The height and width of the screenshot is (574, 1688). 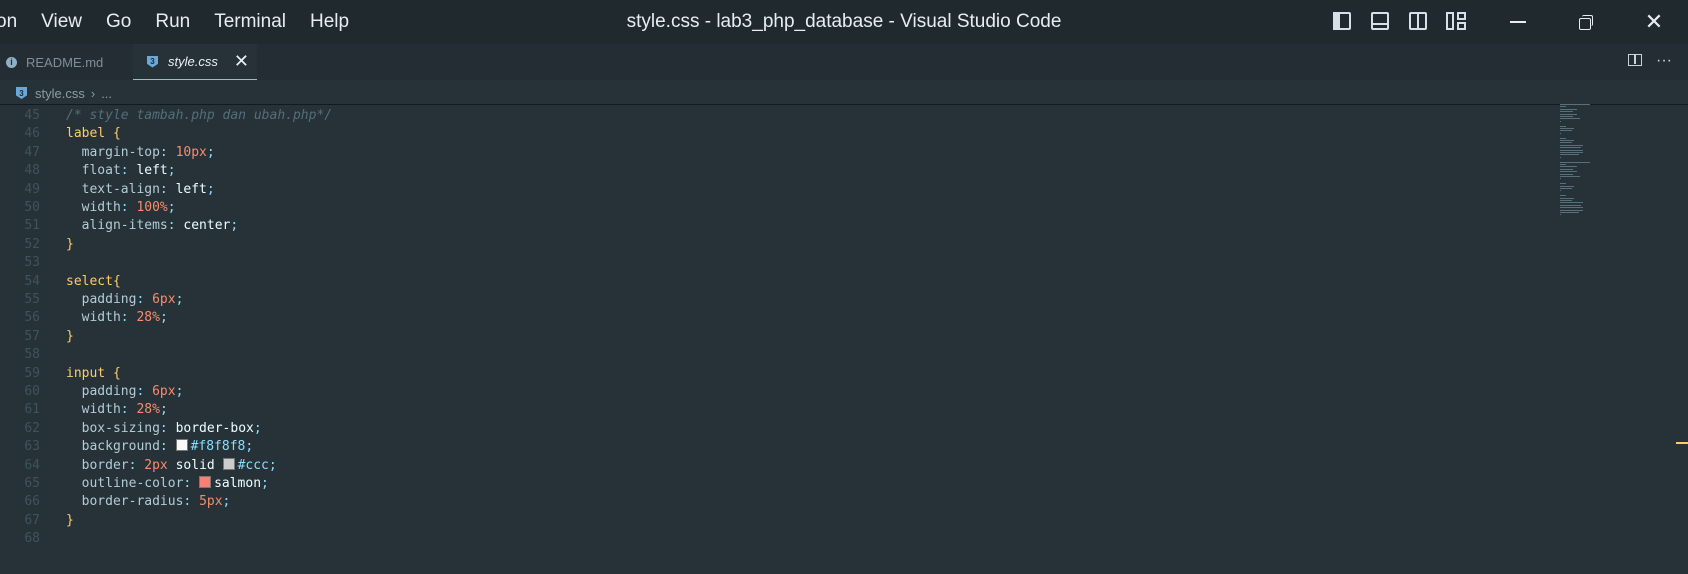 What do you see at coordinates (93, 410) in the screenshot?
I see `code-token: width` at bounding box center [93, 410].